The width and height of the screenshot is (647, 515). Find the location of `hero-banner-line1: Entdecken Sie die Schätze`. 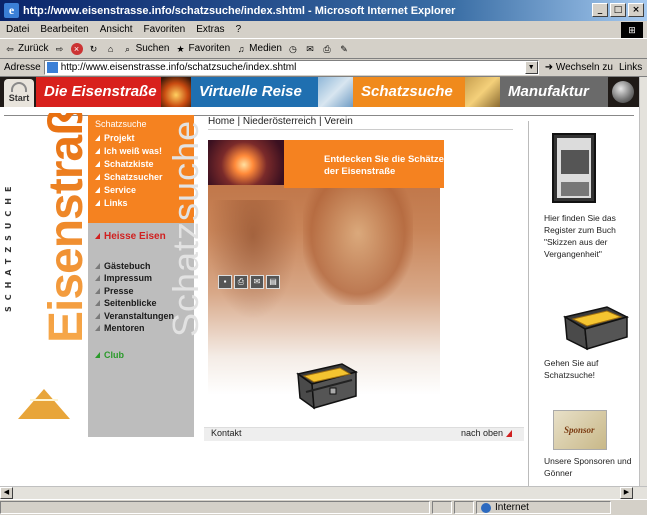

hero-banner-line1: Entdecken Sie die Schätze is located at coordinates (384, 159).